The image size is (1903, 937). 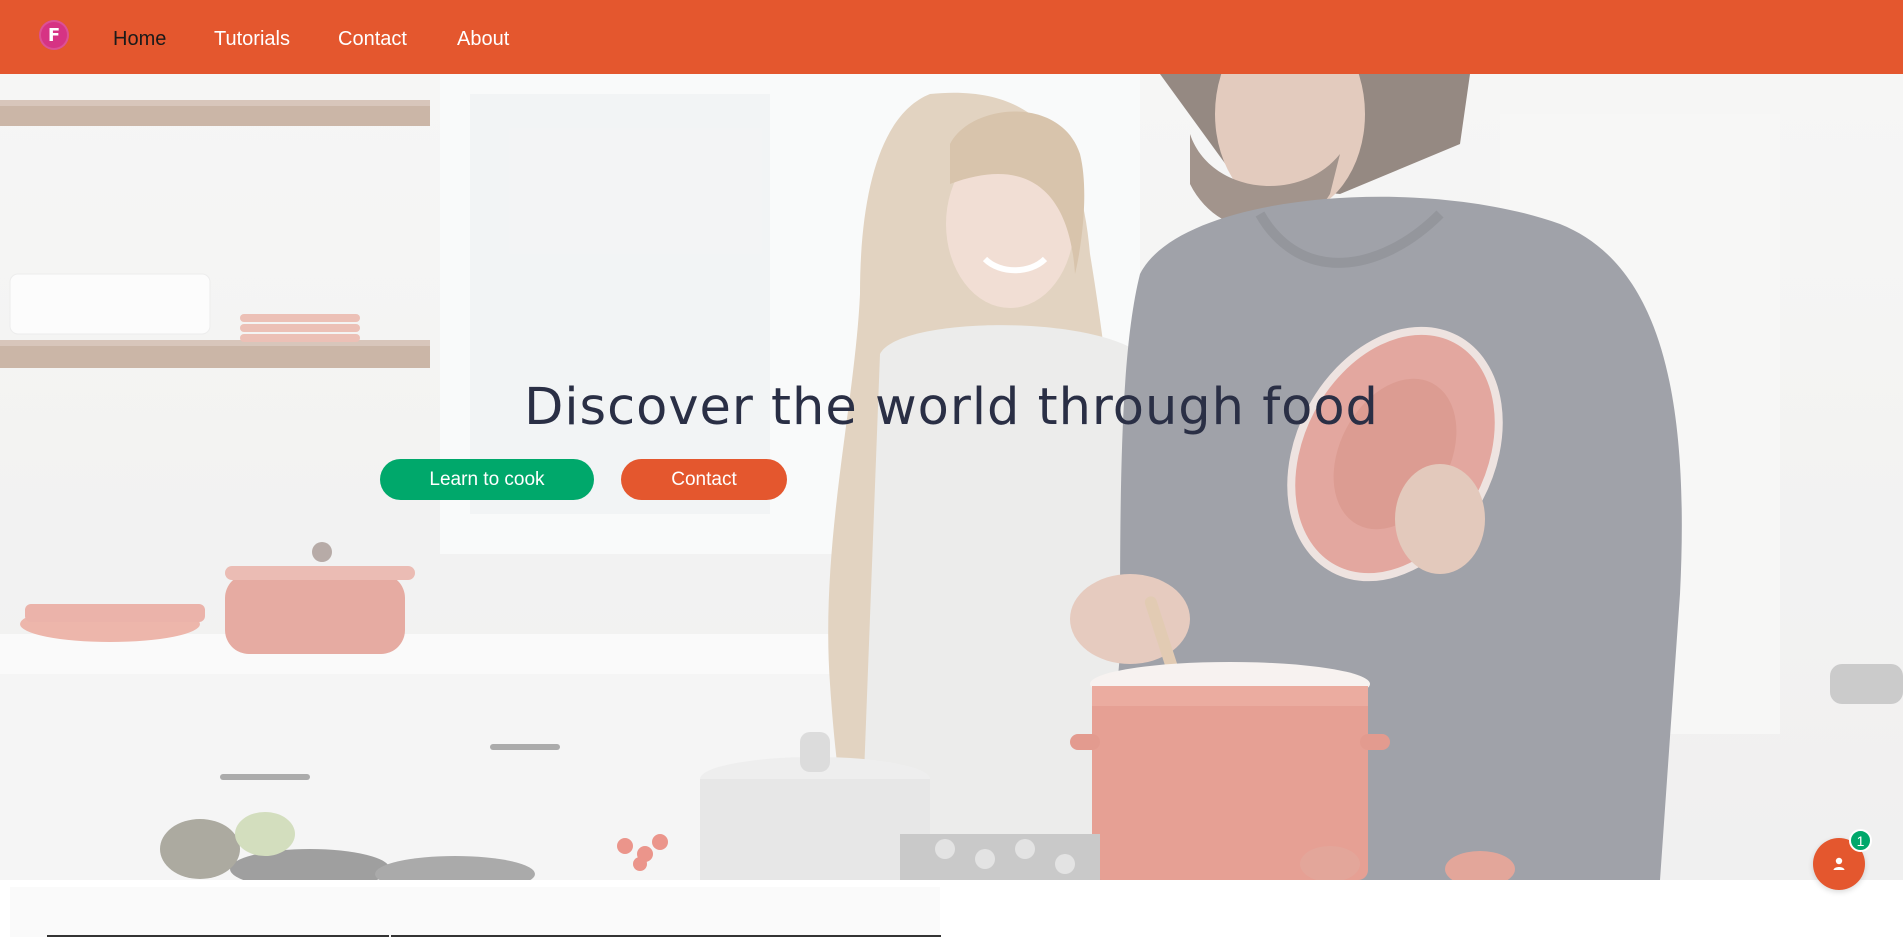 I want to click on content-card, so click(x=475, y=912).